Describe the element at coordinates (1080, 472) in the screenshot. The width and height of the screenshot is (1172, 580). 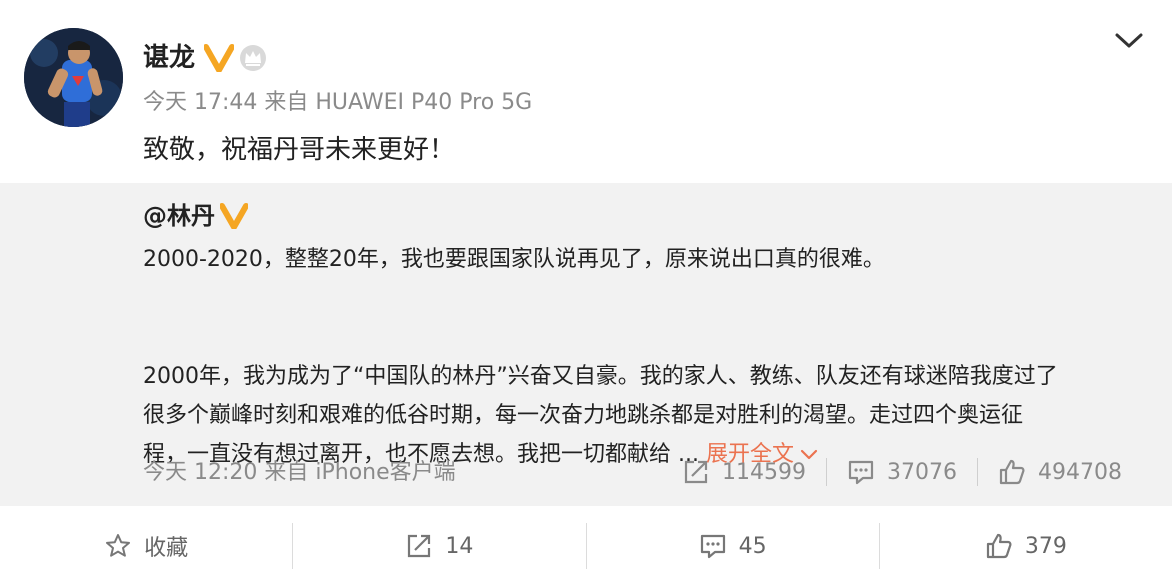
I see `original-like-count: 494708` at that location.